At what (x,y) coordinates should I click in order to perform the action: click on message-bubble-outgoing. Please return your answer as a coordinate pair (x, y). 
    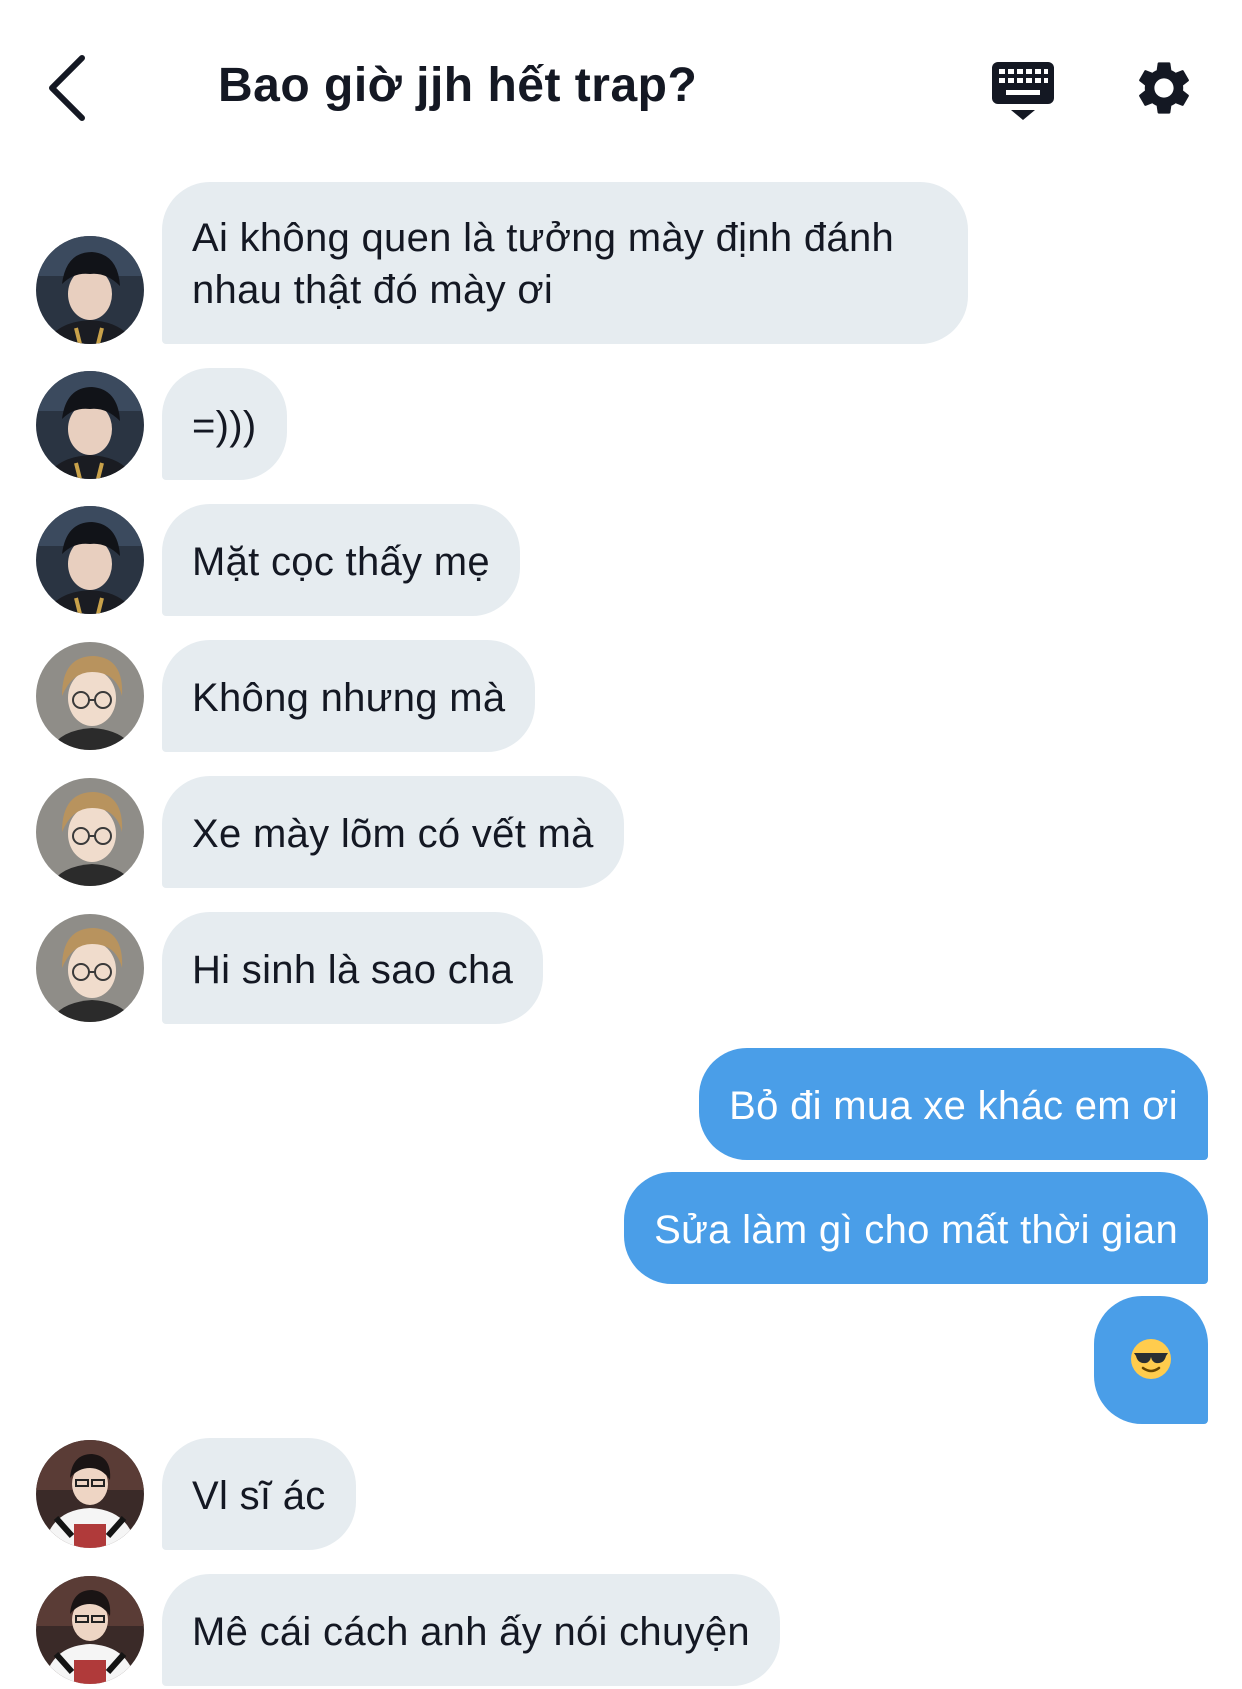
    Looking at the image, I should click on (1151, 1360).